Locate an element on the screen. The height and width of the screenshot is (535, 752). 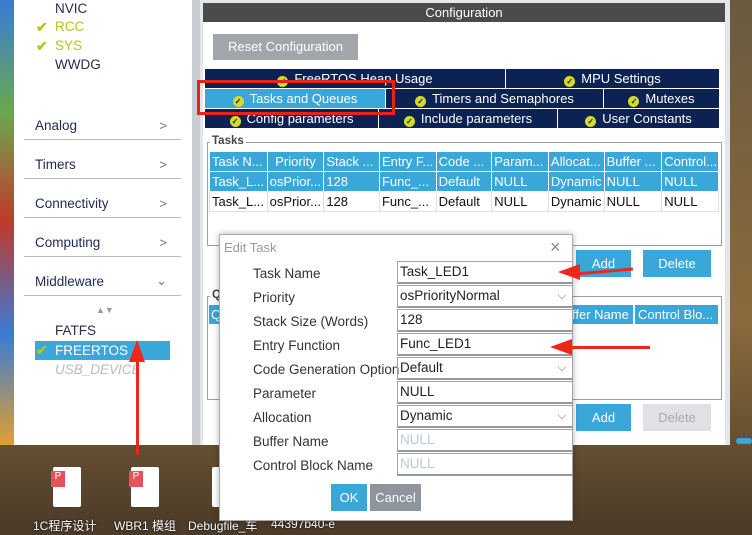
allocation-select: Dynamic ⌵ is located at coordinates (485, 416).